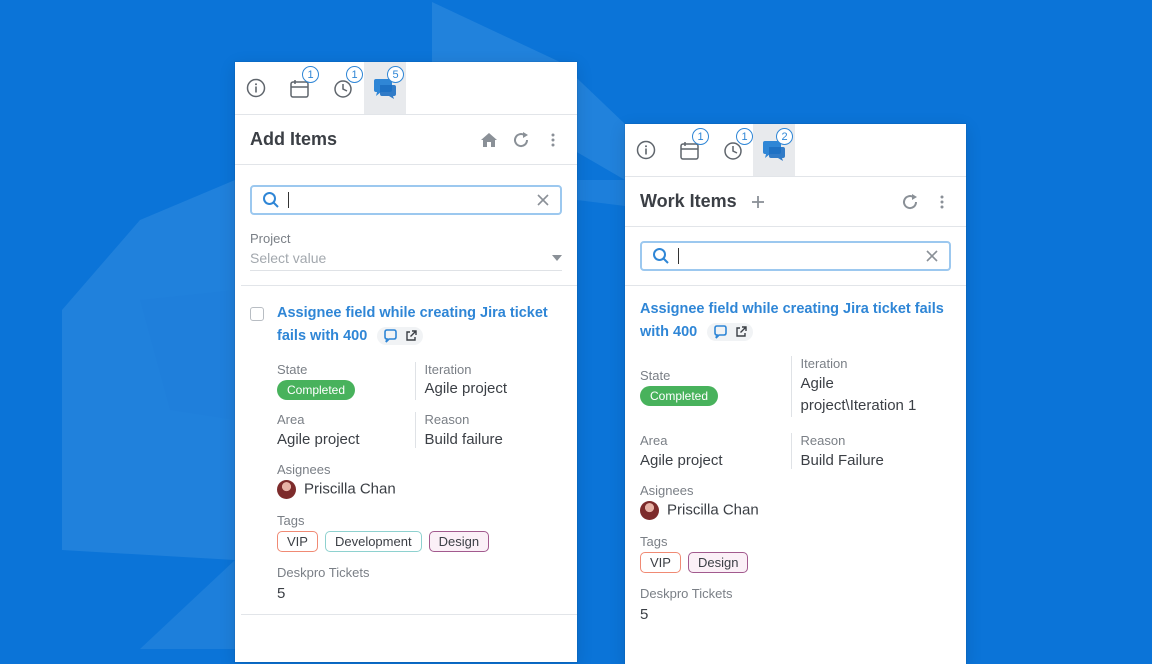 The width and height of the screenshot is (1152, 664). What do you see at coordinates (395, 74) in the screenshot?
I see `tab-badge: 5` at bounding box center [395, 74].